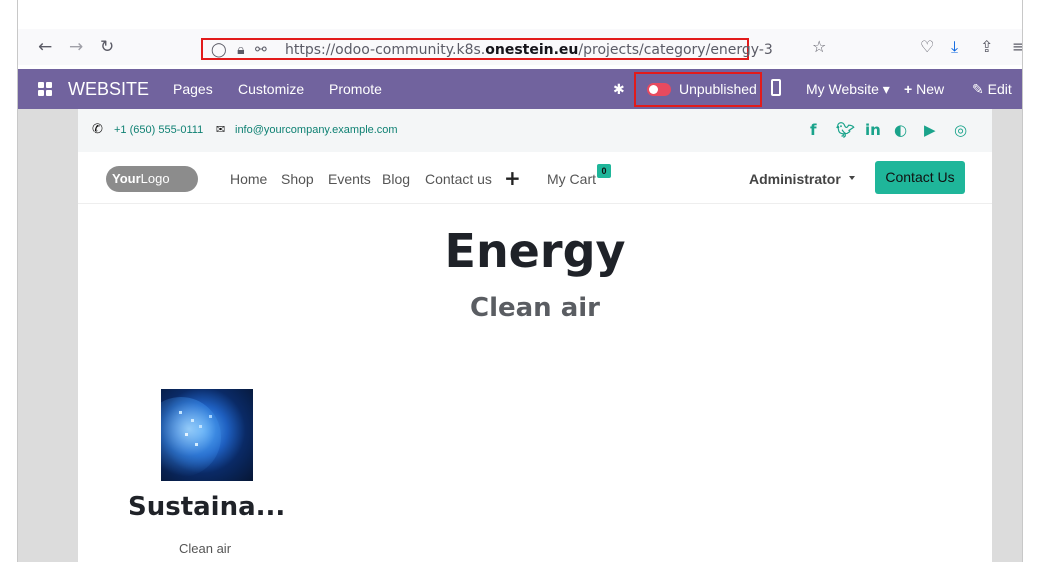  I want to click on back-icon: ←, so click(45, 47).